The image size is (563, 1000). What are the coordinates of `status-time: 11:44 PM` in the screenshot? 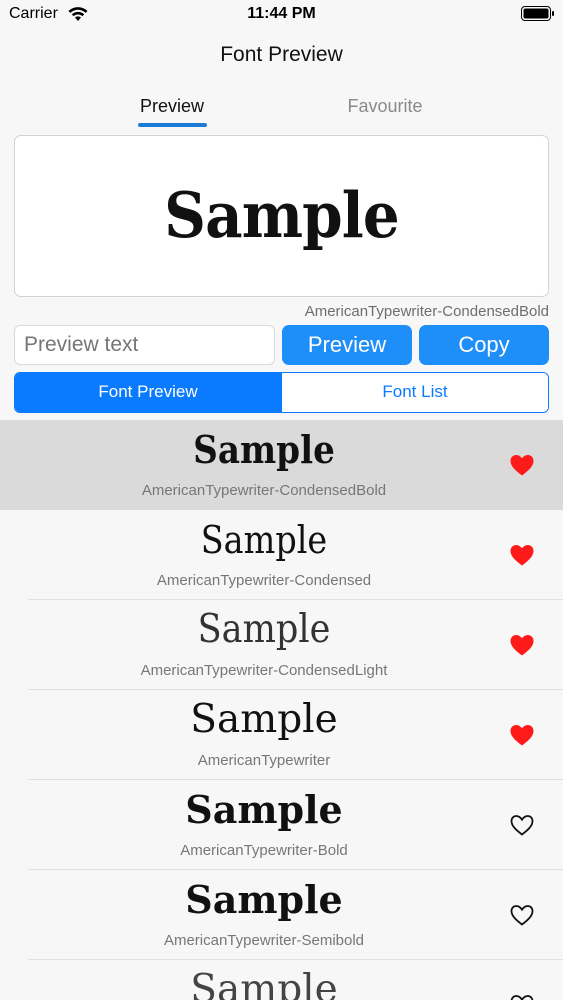 It's located at (281, 13).